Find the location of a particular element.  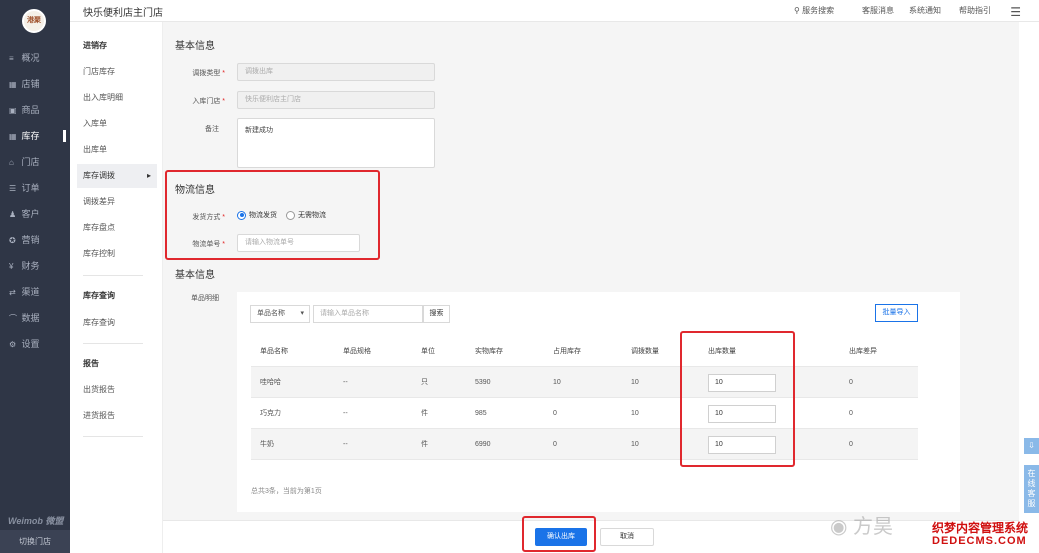

nav-item-channels: ⇄ 渠道 is located at coordinates (35, 292).